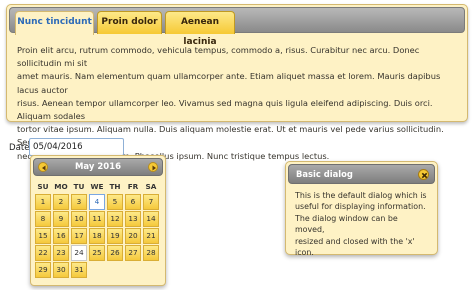 This screenshot has height=290, width=474. I want to click on calendar-day-3: 3, so click(79, 202).